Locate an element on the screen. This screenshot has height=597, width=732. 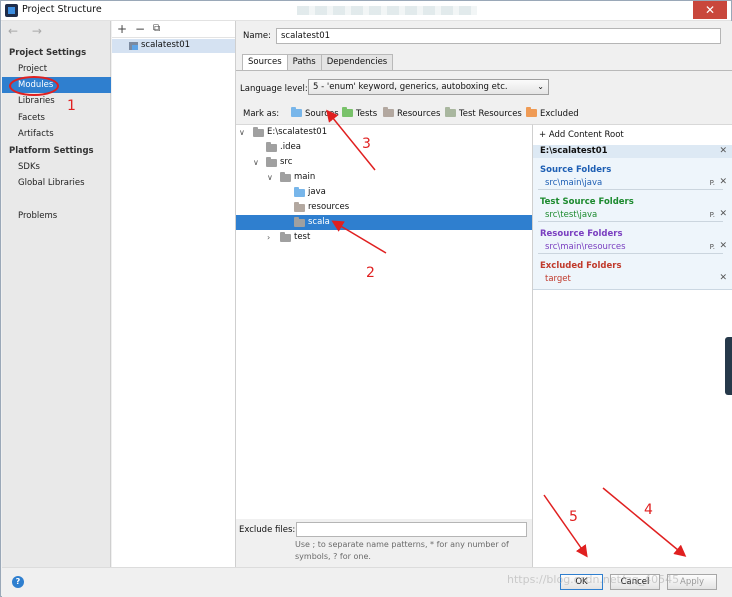
annotation-label-2: 2 is located at coordinates (370, 273).